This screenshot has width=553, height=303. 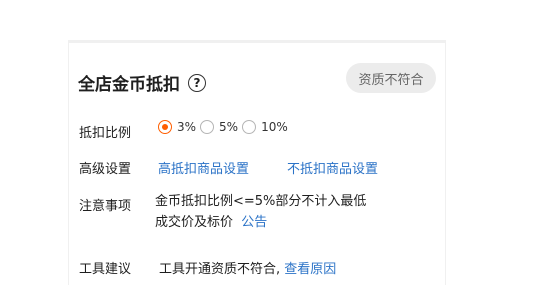 I want to click on ratio-label: 抵扣比例, so click(x=105, y=133).